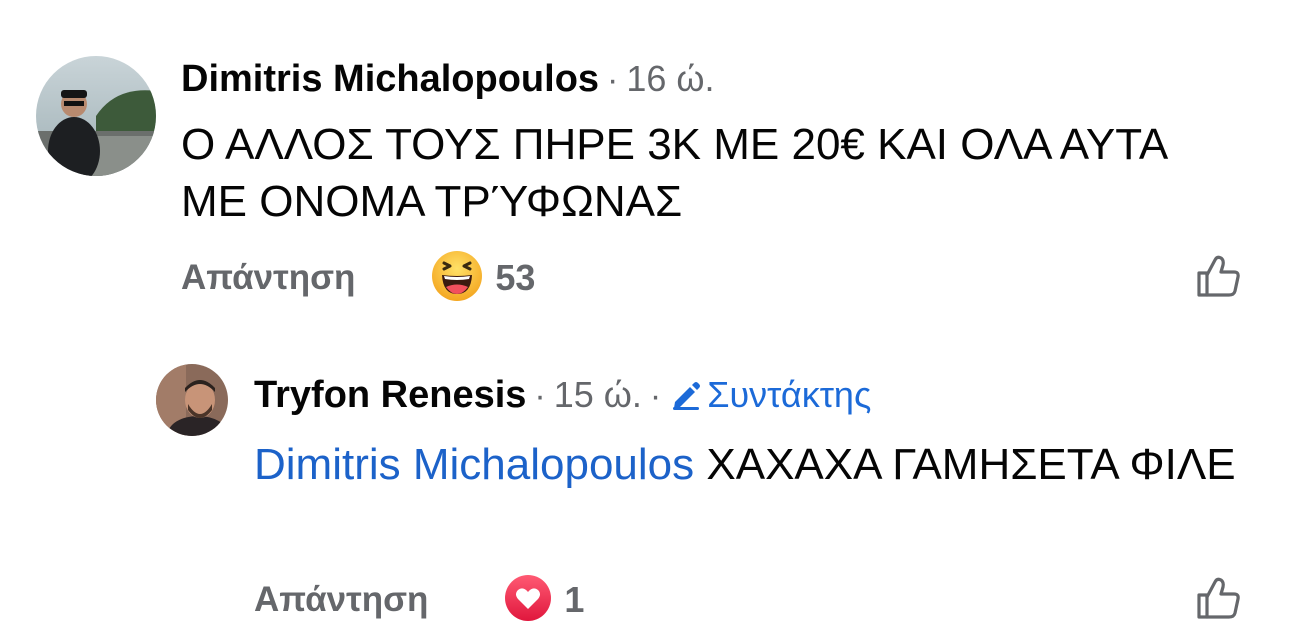  Describe the element at coordinates (390, 79) in the screenshot. I see `author-name: Dimitris Michalopoulos` at that location.